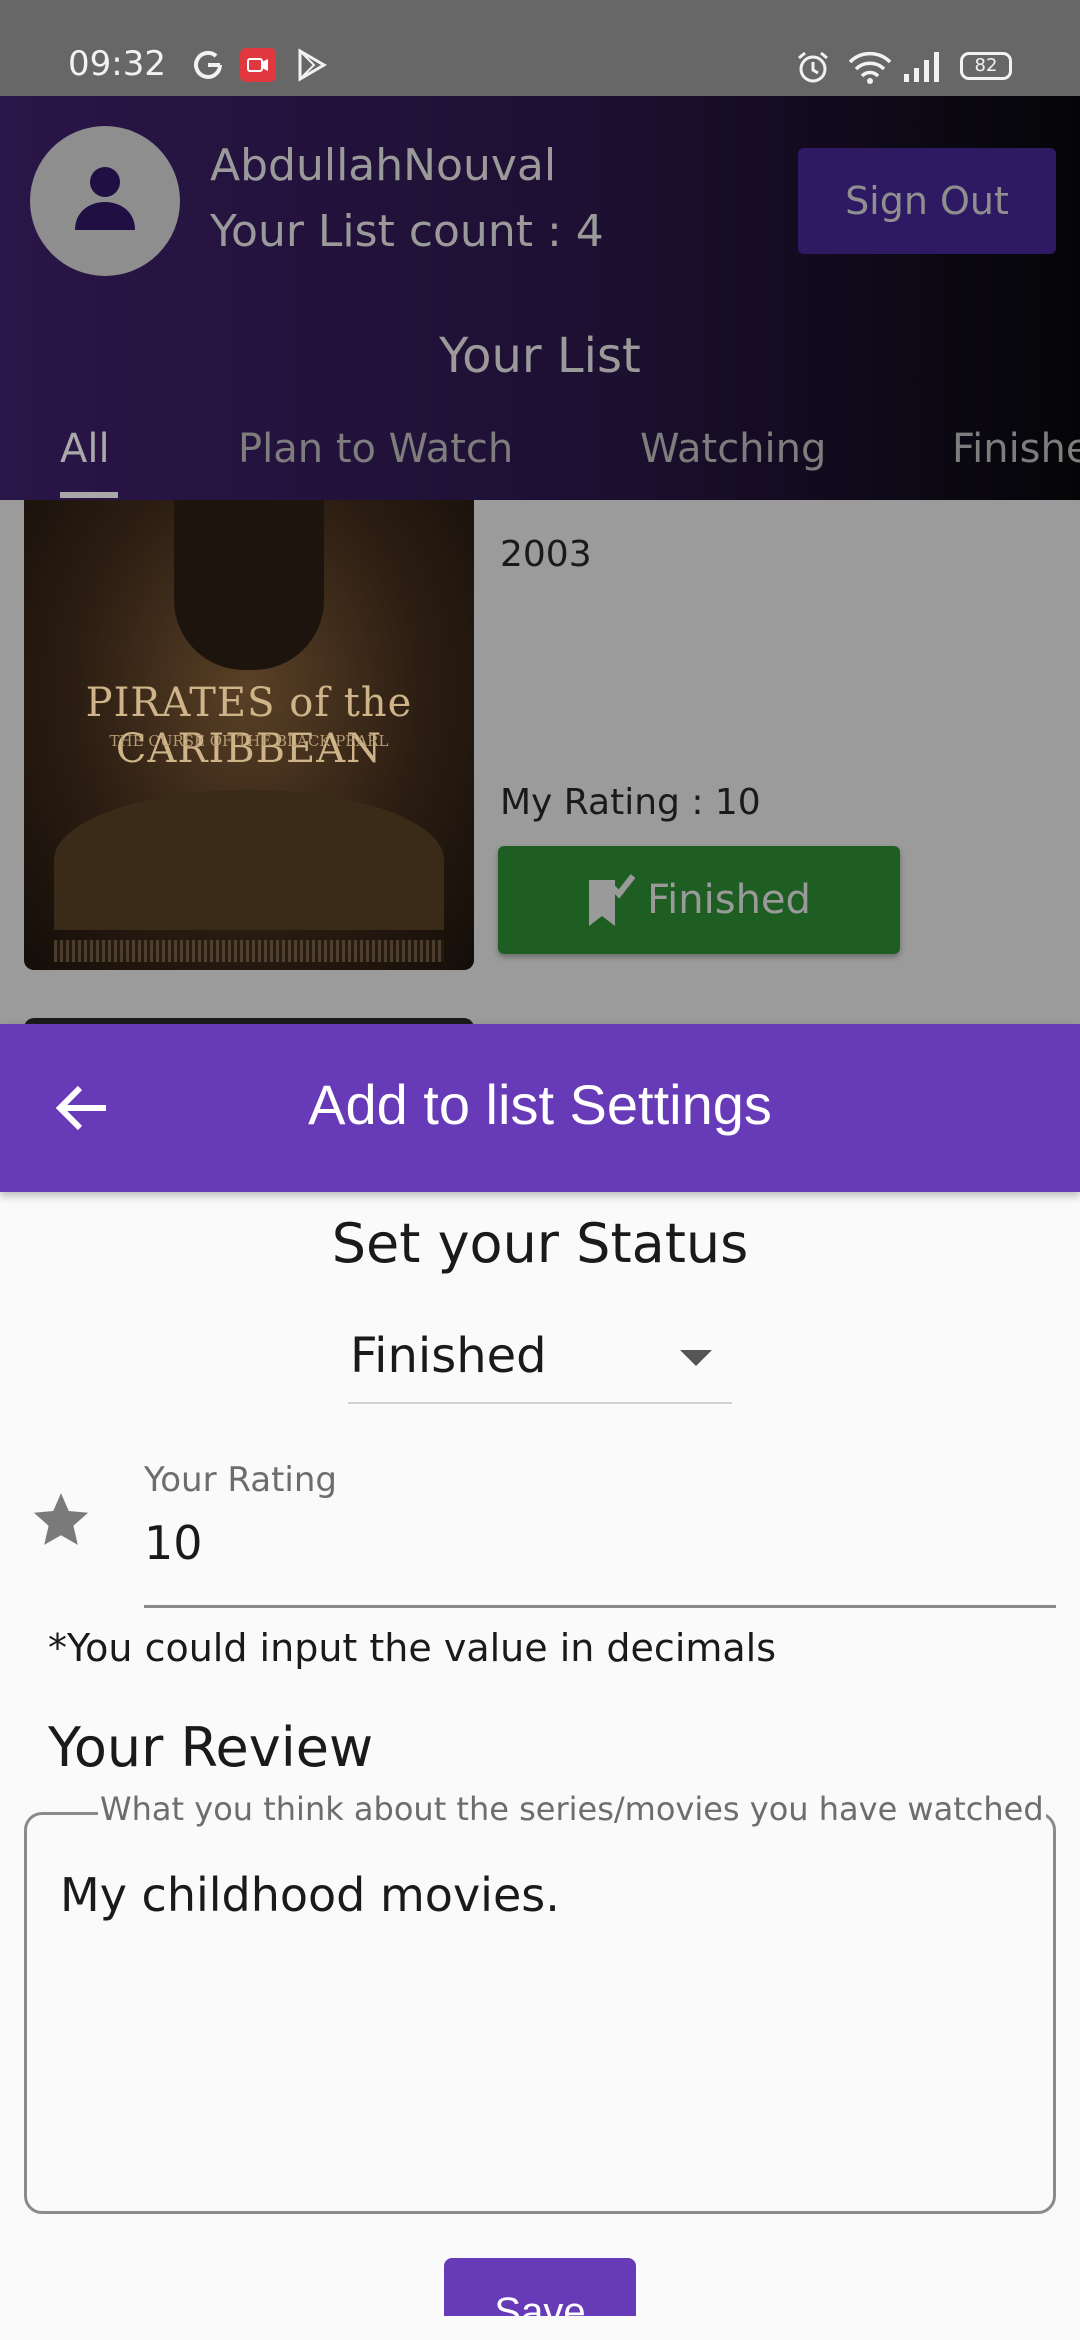  What do you see at coordinates (310, 1895) in the screenshot?
I see `review-text: My childhood movies.` at bounding box center [310, 1895].